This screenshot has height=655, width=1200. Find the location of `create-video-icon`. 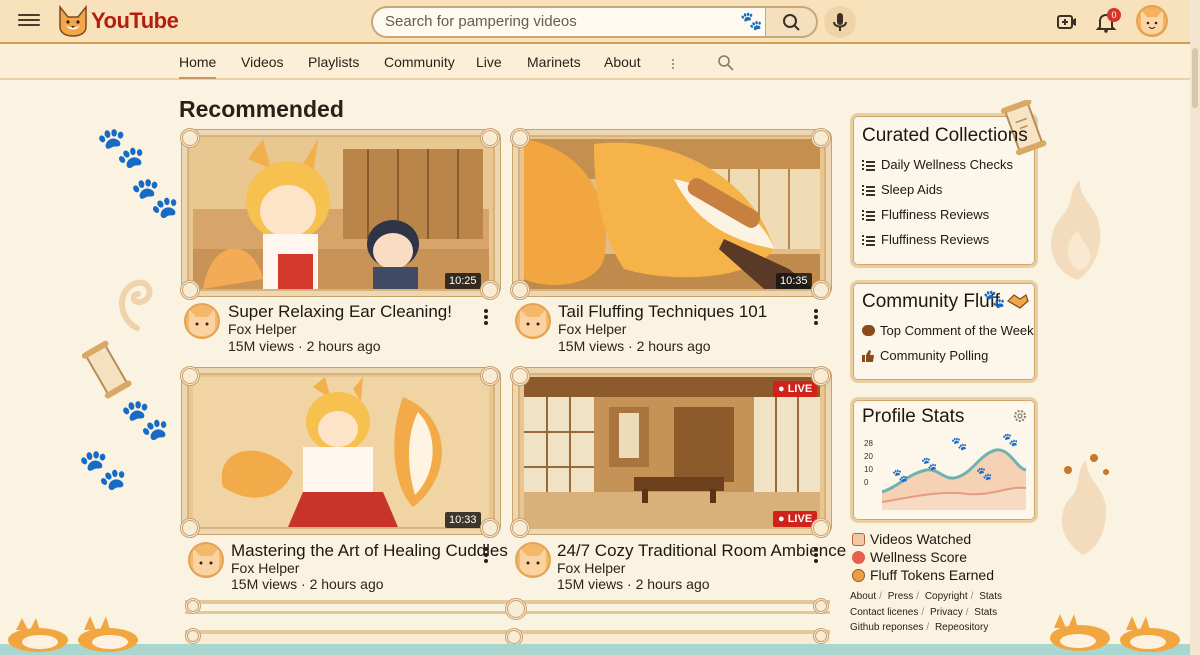

create-video-icon is located at coordinates (1067, 22).